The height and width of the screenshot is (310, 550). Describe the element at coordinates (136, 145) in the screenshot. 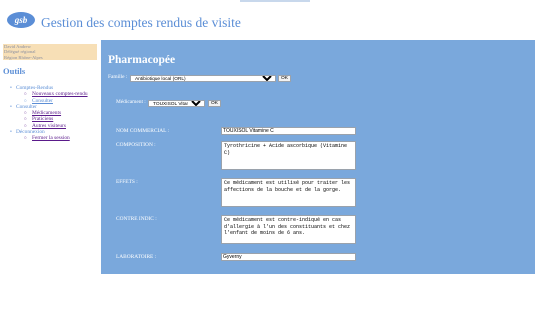

I see `composition-label: COMPOSITION :` at that location.